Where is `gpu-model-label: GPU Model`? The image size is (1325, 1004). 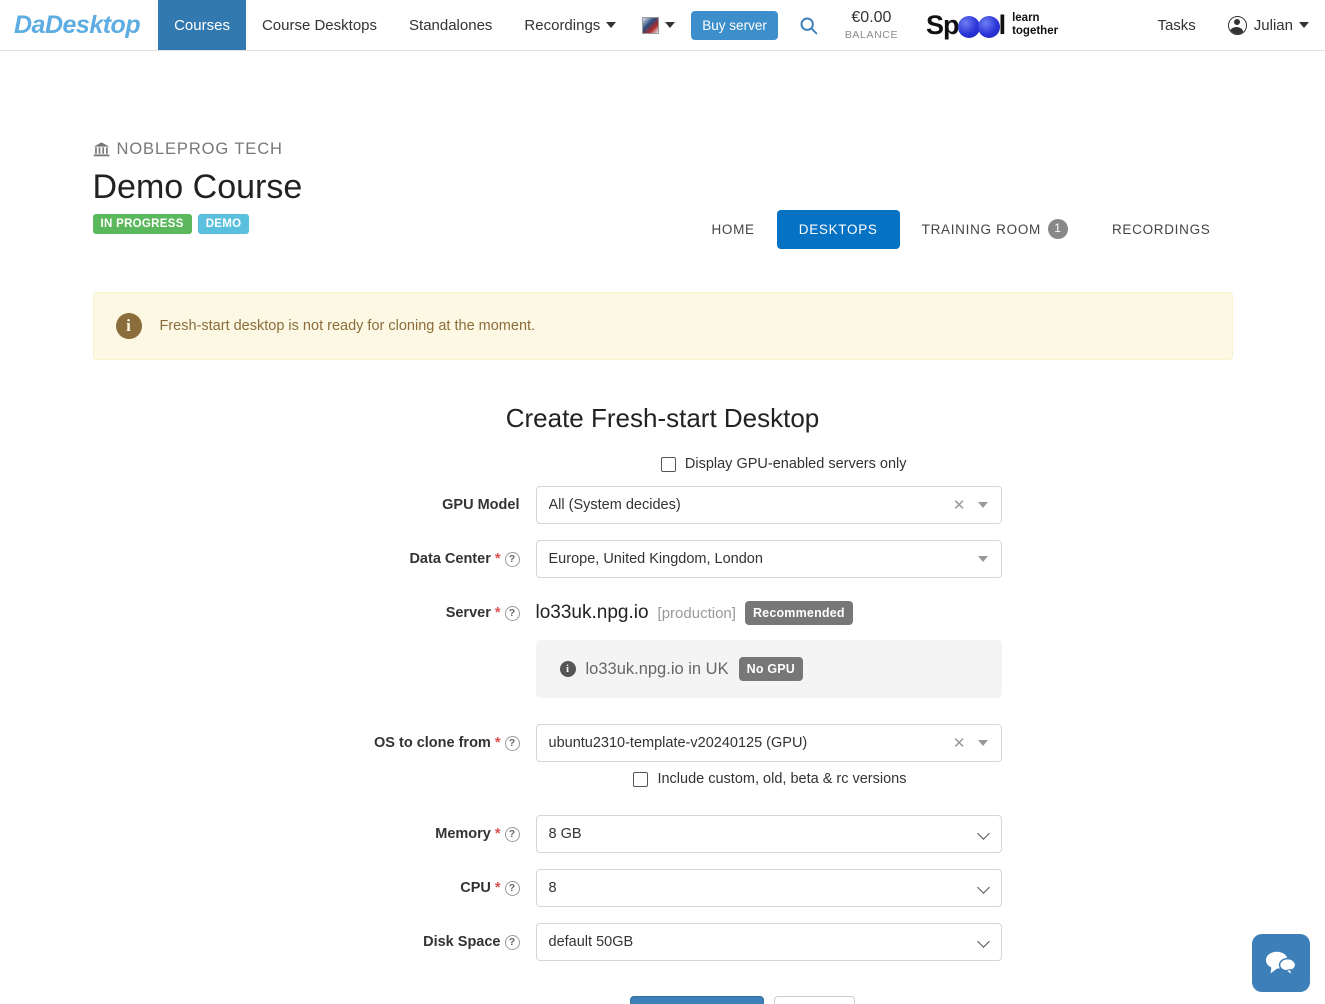
gpu-model-label: GPU Model is located at coordinates (481, 505).